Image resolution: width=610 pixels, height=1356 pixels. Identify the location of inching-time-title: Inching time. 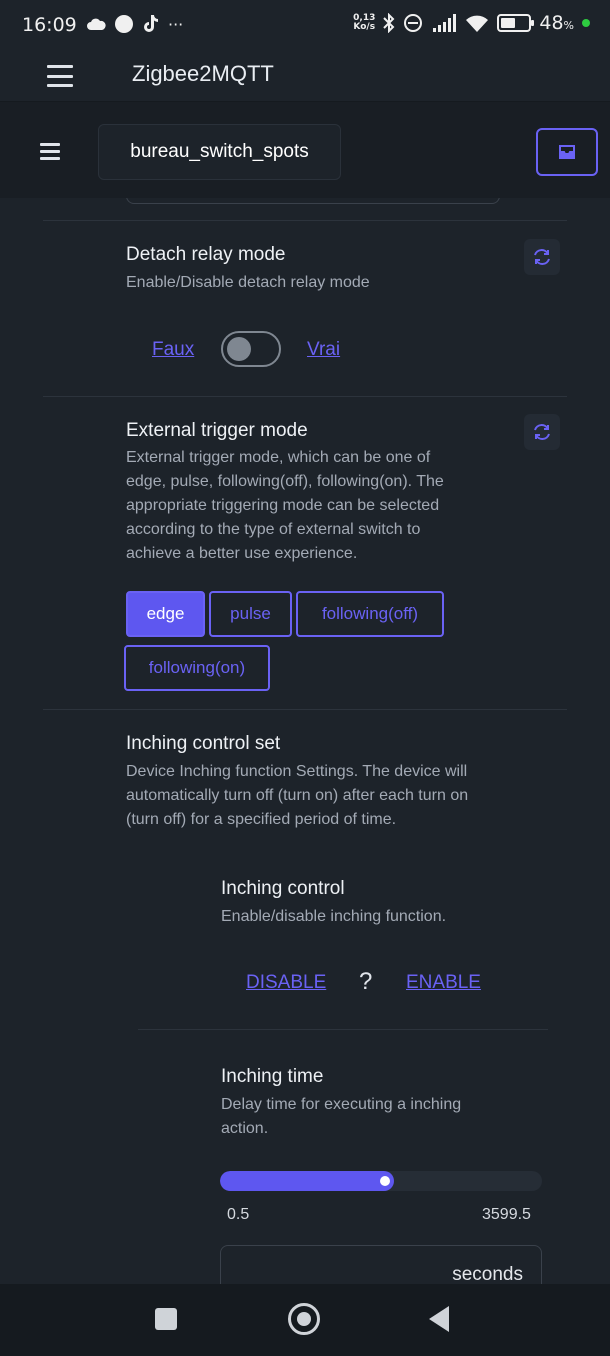
(272, 1076).